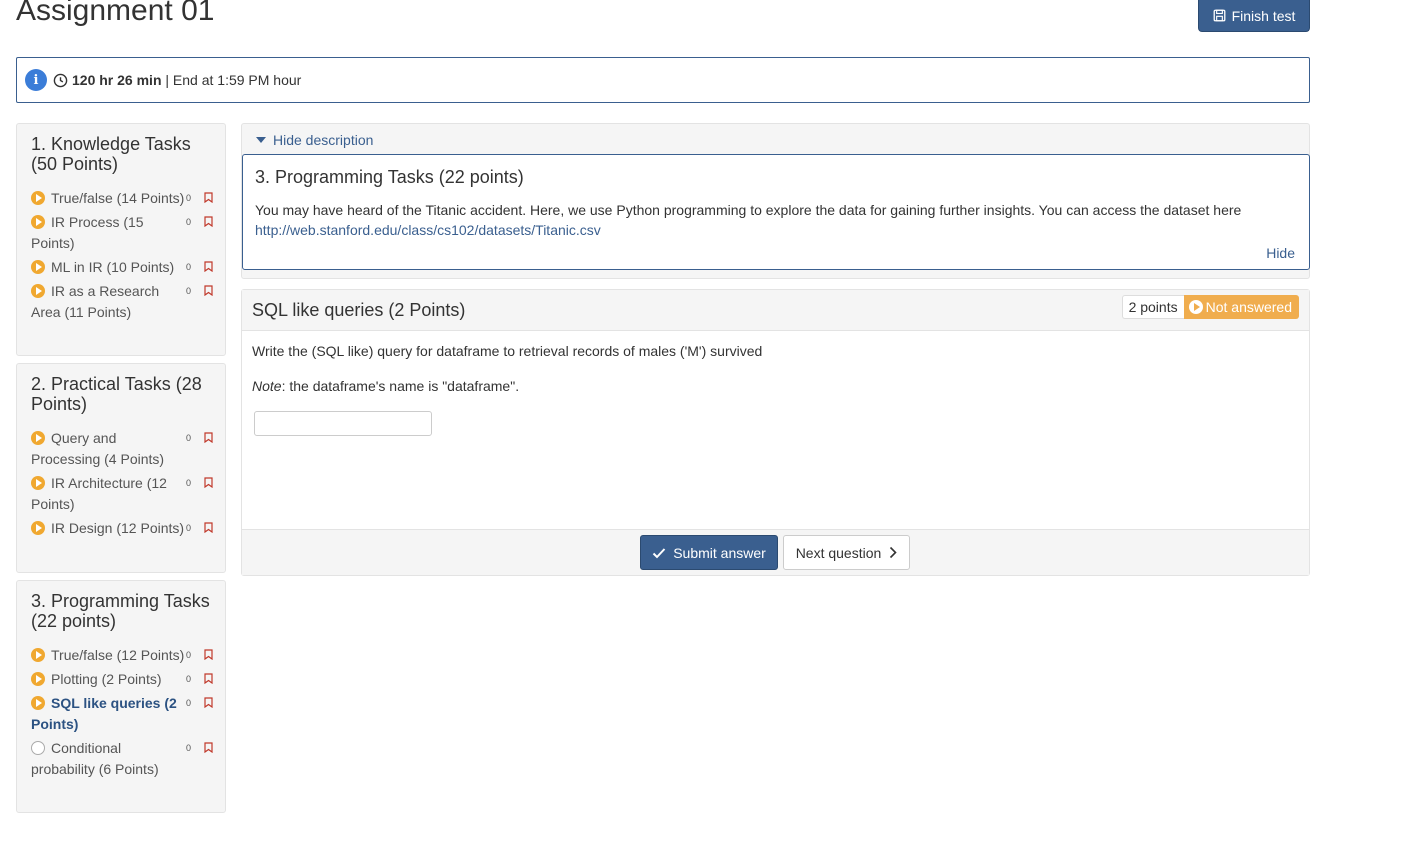 This screenshot has height=847, width=1425. What do you see at coordinates (659, 552) in the screenshot?
I see `check-icon` at bounding box center [659, 552].